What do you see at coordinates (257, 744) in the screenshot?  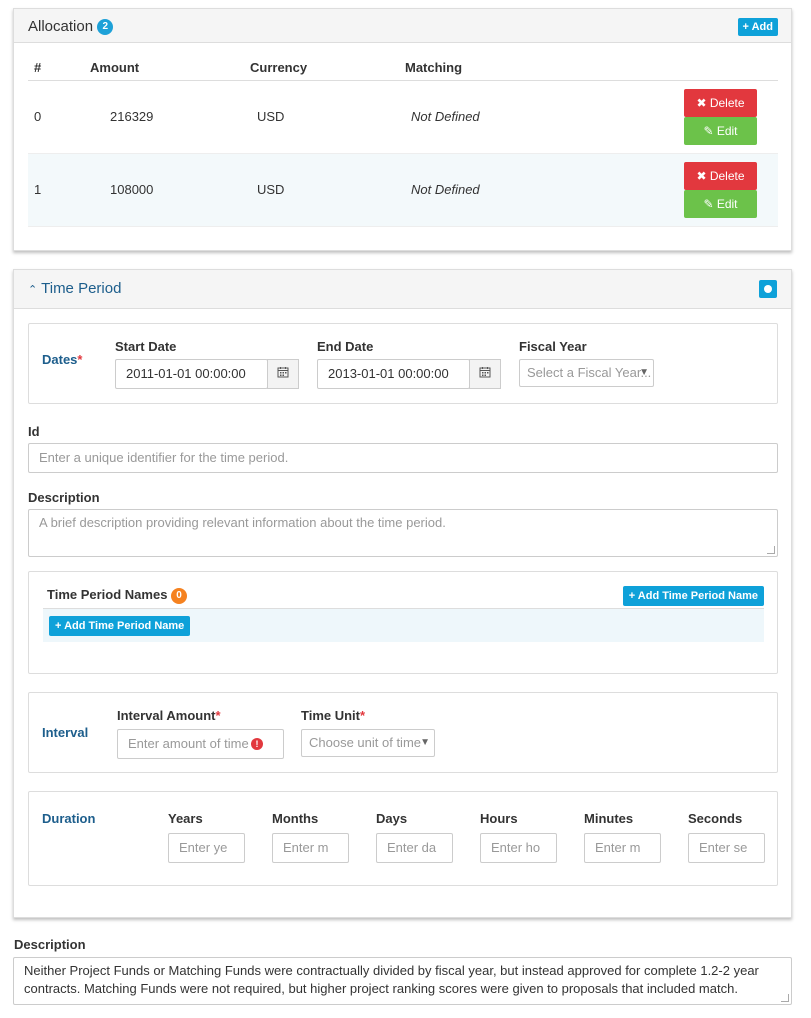 I see `error-icon: !` at bounding box center [257, 744].